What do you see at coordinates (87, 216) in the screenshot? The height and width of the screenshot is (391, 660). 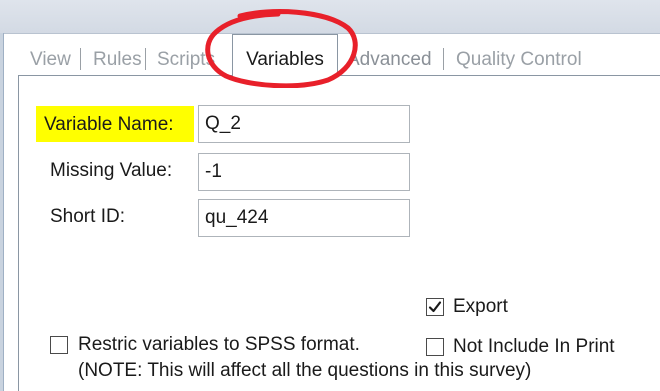 I see `short-id-label: Short ID:` at bounding box center [87, 216].